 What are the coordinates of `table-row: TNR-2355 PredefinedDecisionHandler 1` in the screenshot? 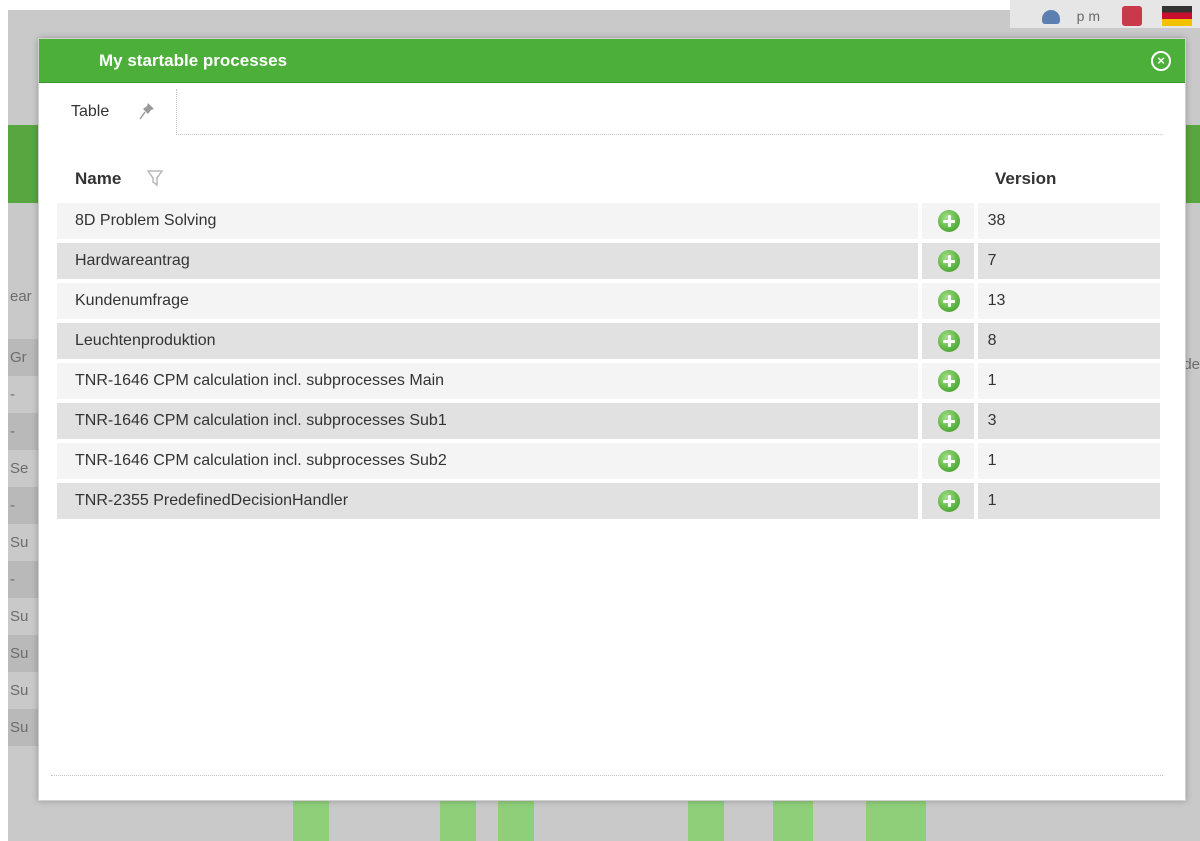 It's located at (608, 501).